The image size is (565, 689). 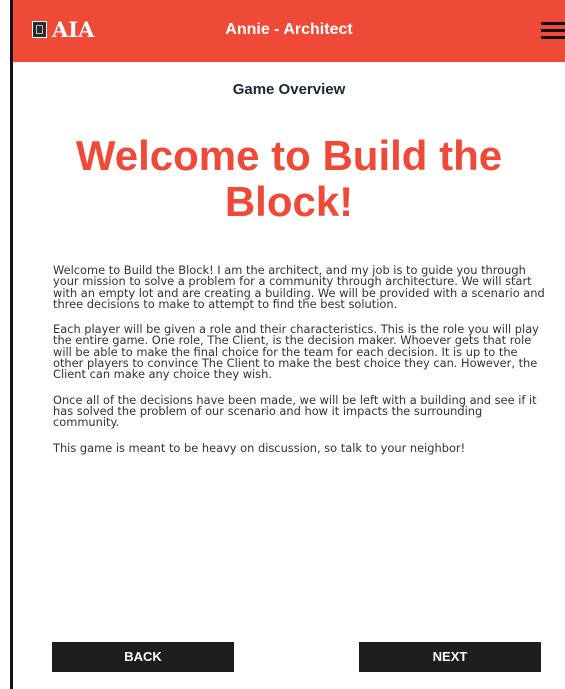 I want to click on page-subtitle: Game Overview, so click(x=289, y=89).